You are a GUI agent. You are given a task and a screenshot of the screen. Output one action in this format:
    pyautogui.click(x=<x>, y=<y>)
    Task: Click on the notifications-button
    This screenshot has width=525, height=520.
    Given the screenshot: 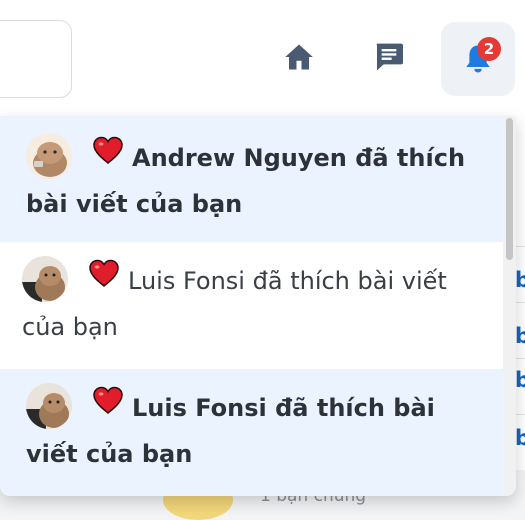 What is the action you would take?
    pyautogui.click(x=478, y=59)
    